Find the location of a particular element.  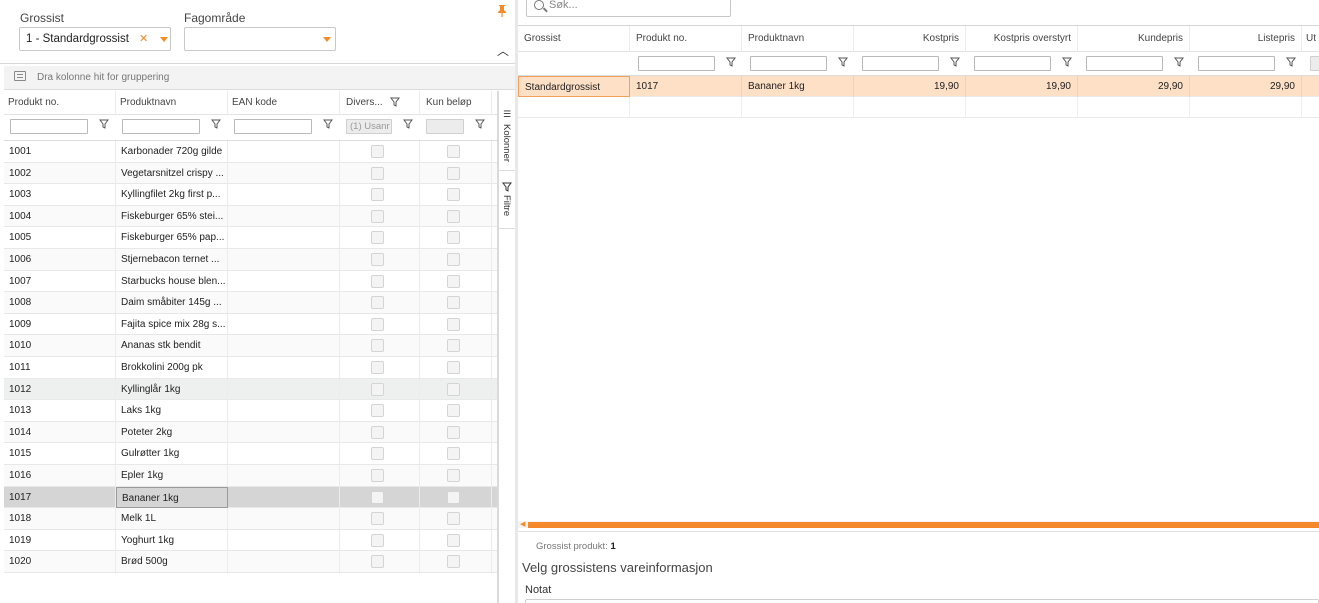

filter-input-kostpris is located at coordinates (900, 63).